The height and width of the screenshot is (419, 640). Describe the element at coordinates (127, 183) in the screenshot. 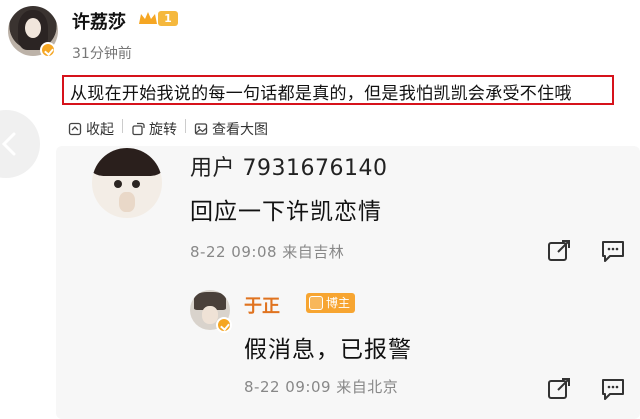

I see `commenter-avatar` at that location.